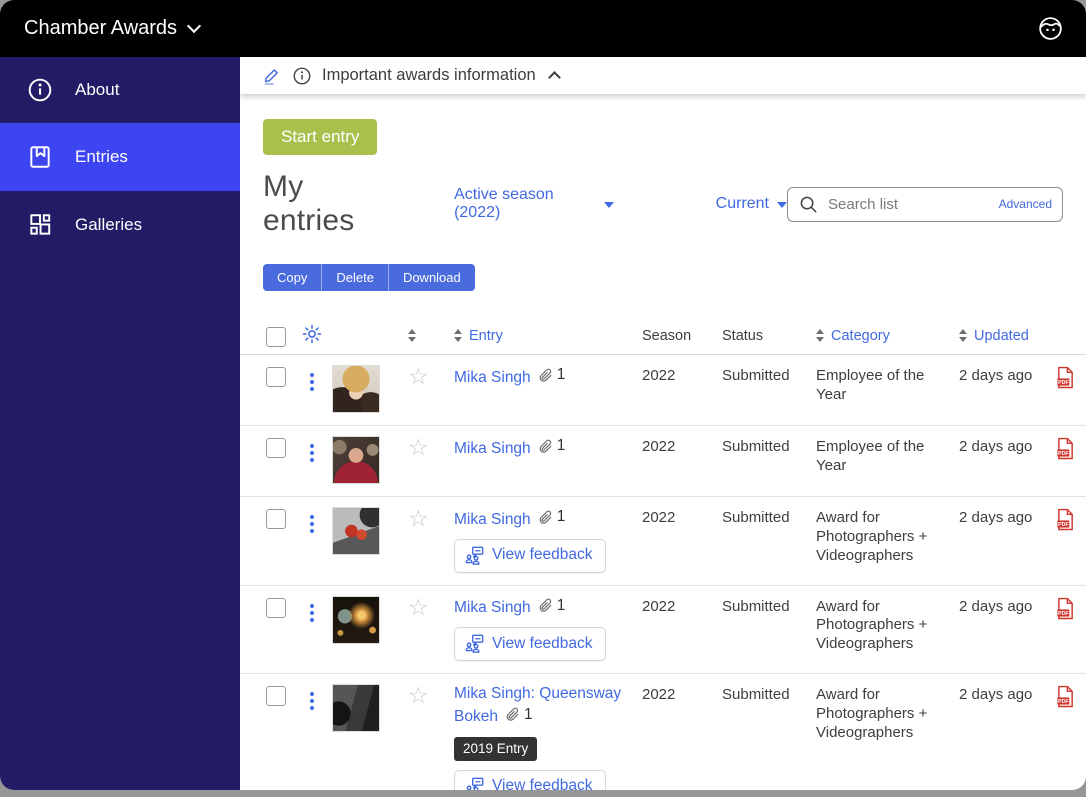 The image size is (1086, 797). Describe the element at coordinates (743, 335) in the screenshot. I see `column-header-status: Status` at that location.